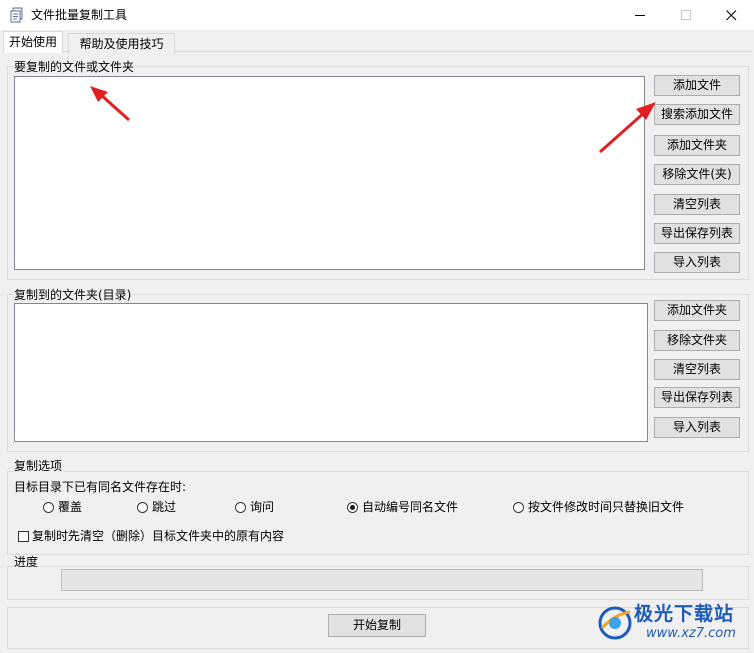 The width and height of the screenshot is (754, 653). Describe the element at coordinates (70, 507) in the screenshot. I see `radio-overwrite-label: 覆盖` at that location.